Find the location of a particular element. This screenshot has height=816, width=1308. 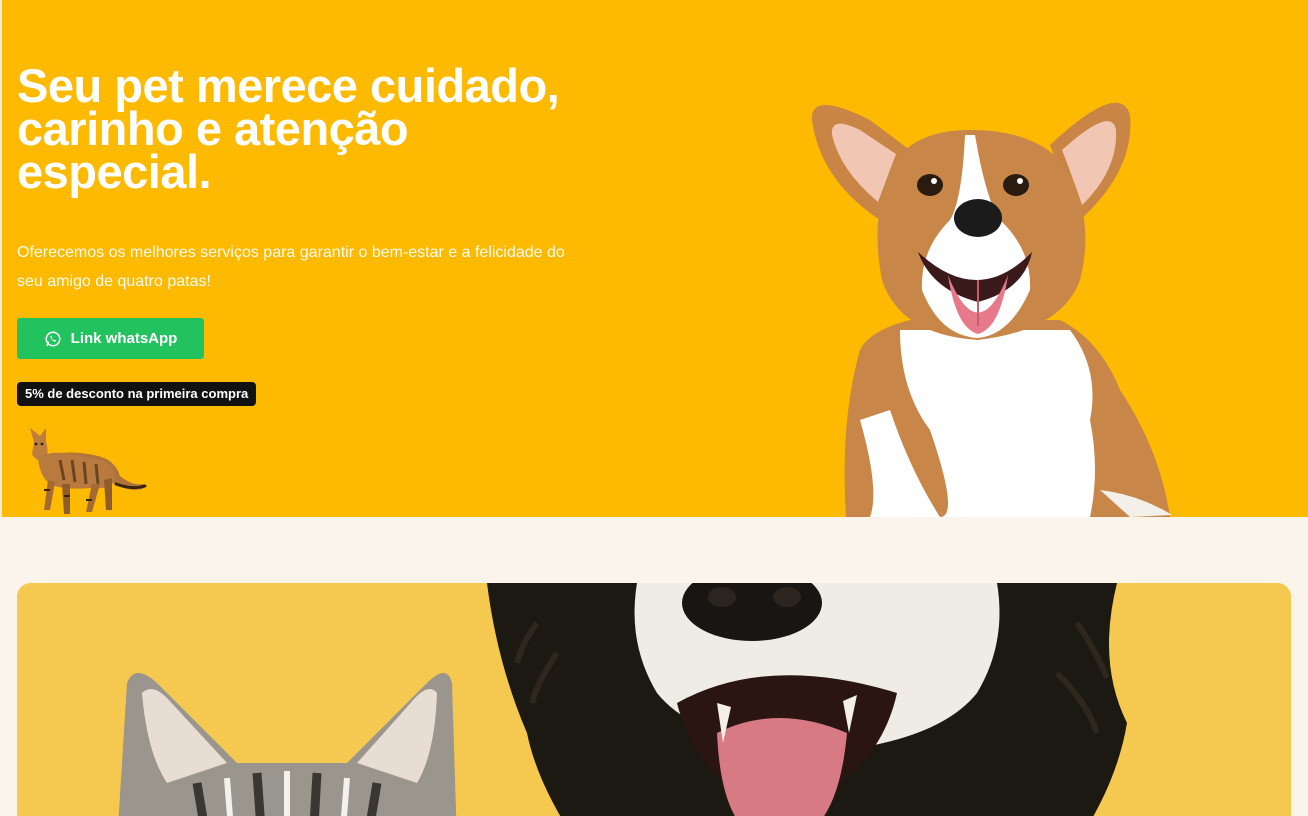

whatsapp-link-label: Link whatsApp is located at coordinates (124, 338).